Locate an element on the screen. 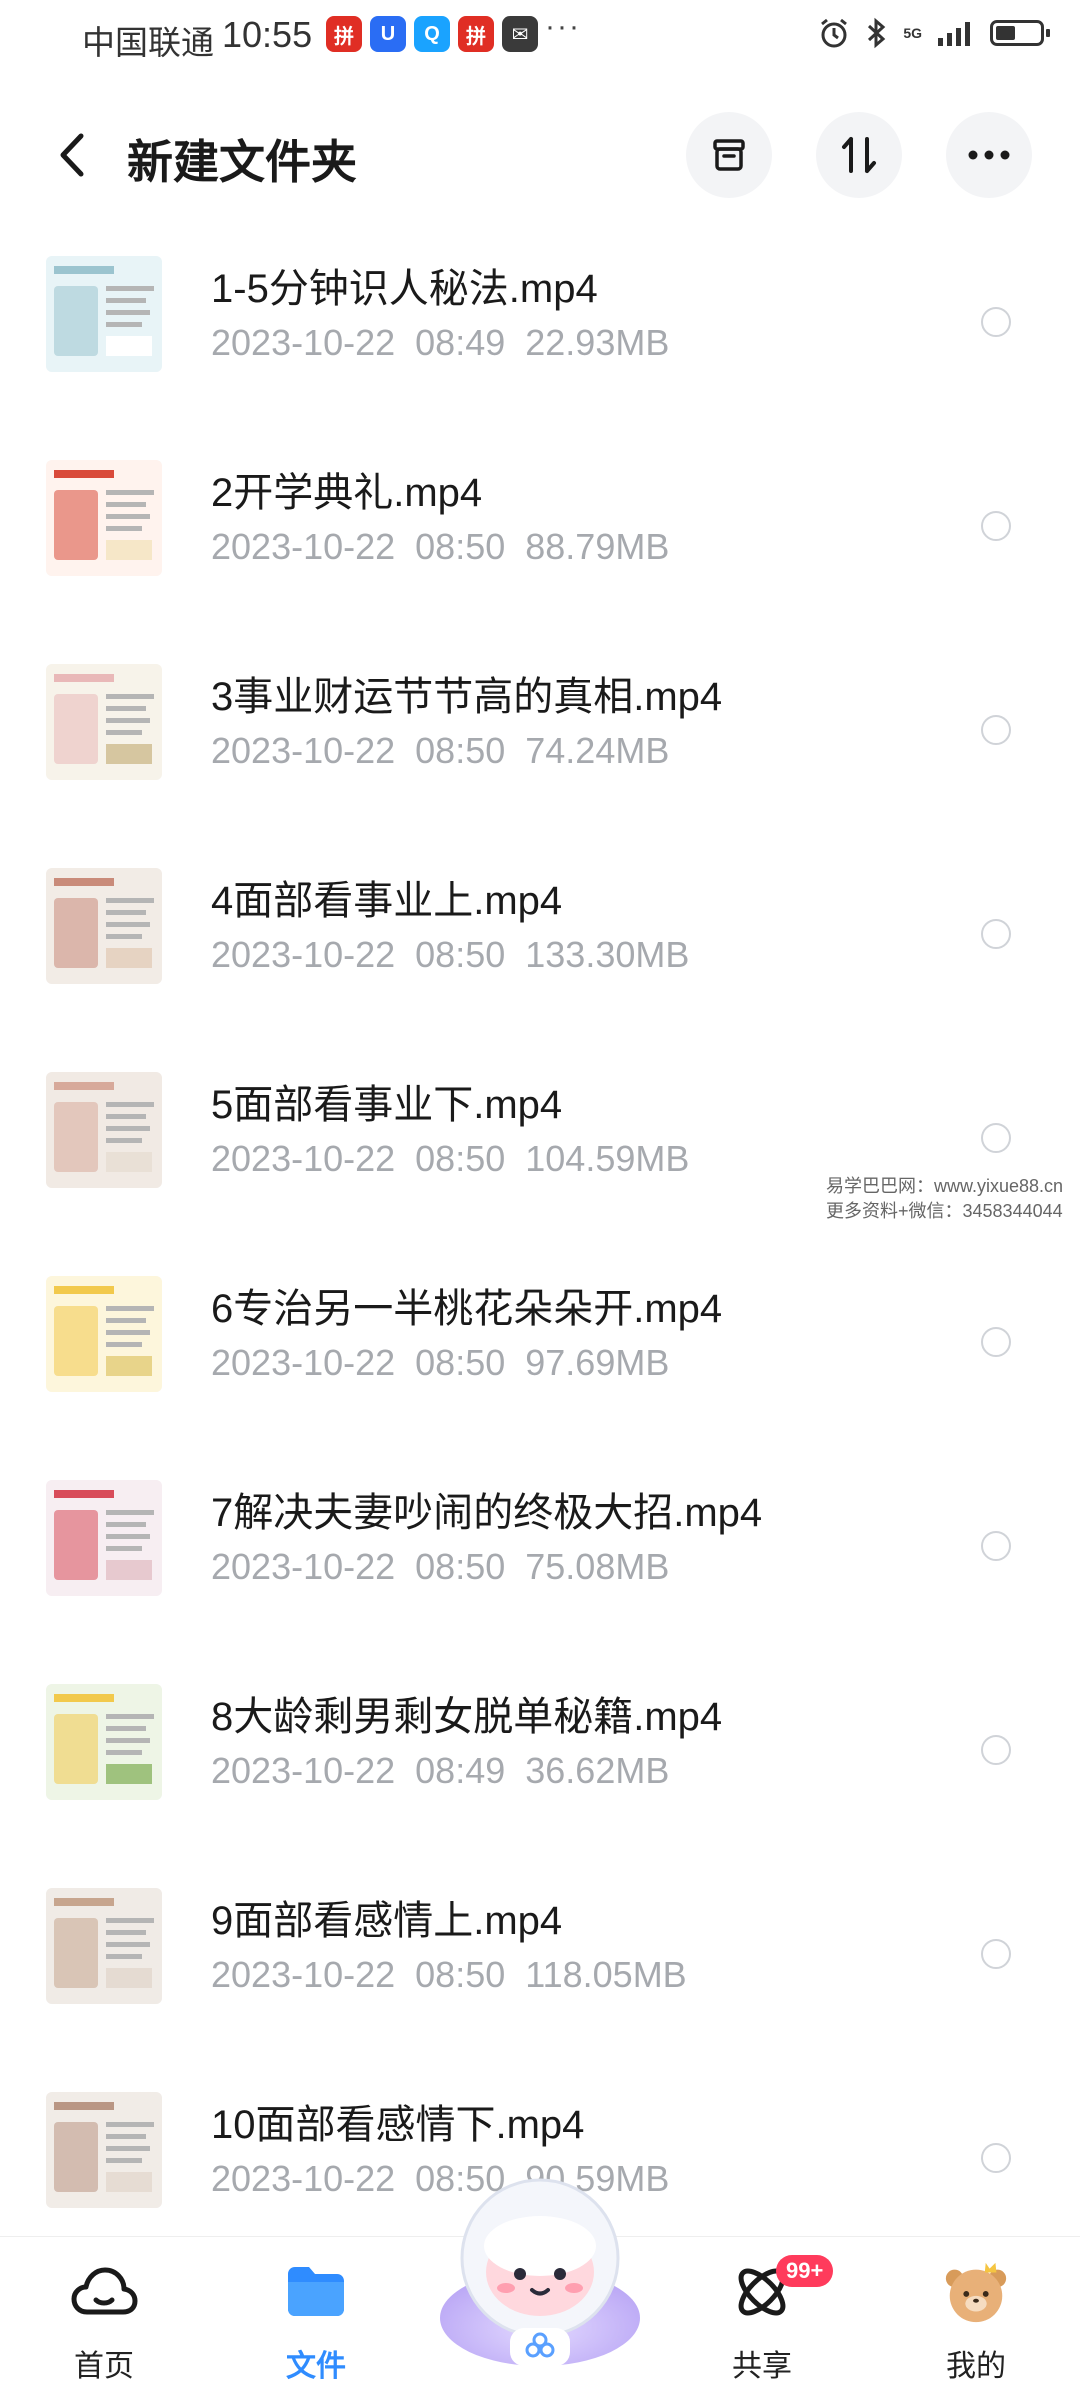 Image resolution: width=1080 pixels, height=2401 pixels. file-size: 74.24MB is located at coordinates (597, 750).